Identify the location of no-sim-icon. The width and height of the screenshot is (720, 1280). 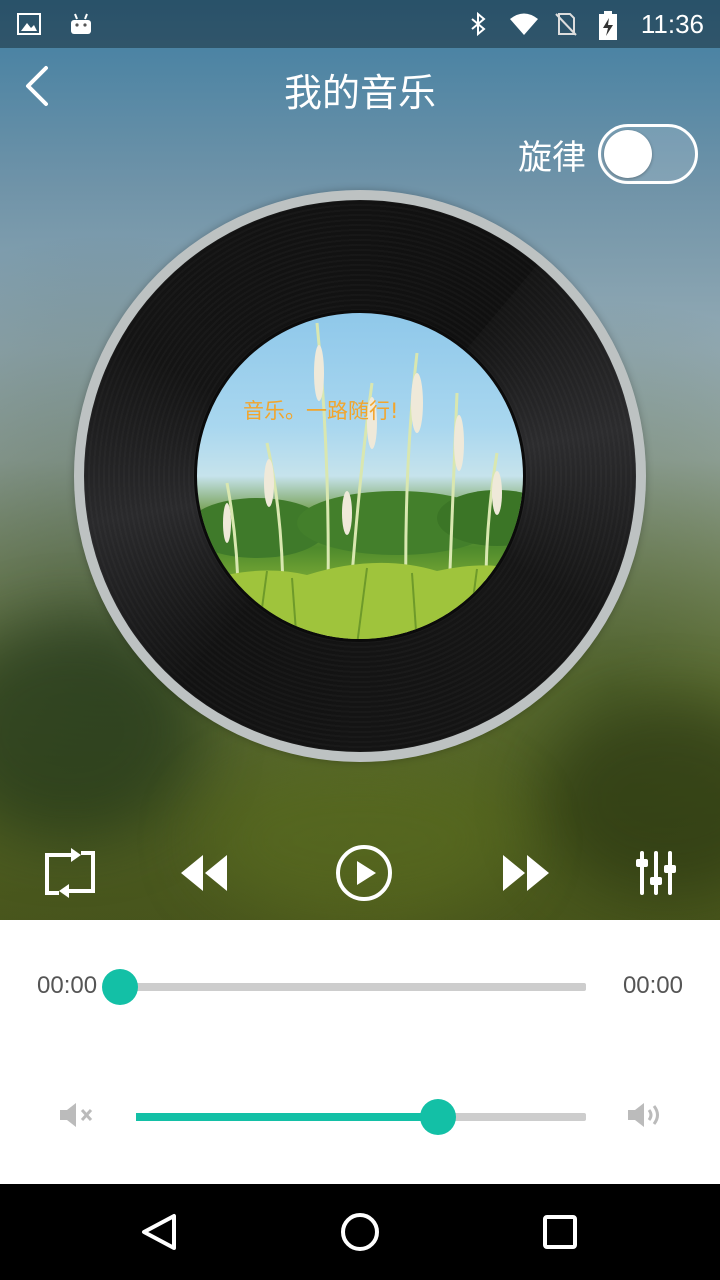
(566, 24).